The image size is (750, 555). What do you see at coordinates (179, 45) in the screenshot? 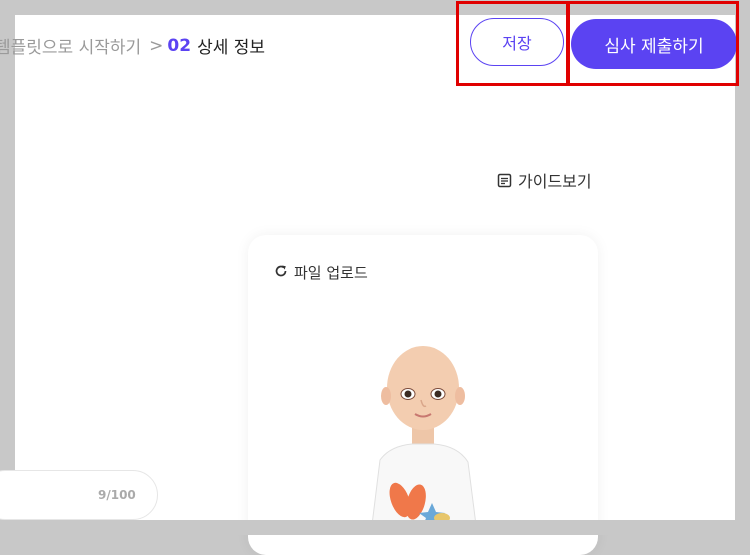
I see `step-number: 02` at bounding box center [179, 45].